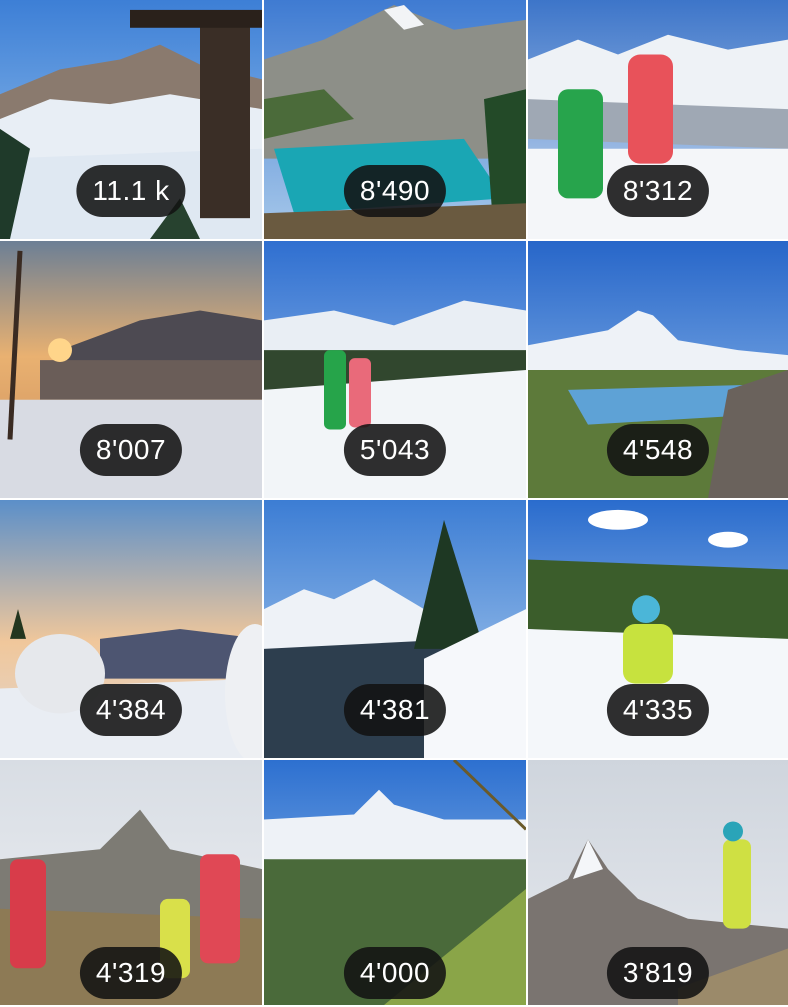 Image resolution: width=788 pixels, height=1007 pixels. I want to click on photo-tile: 4'384, so click(131, 630).